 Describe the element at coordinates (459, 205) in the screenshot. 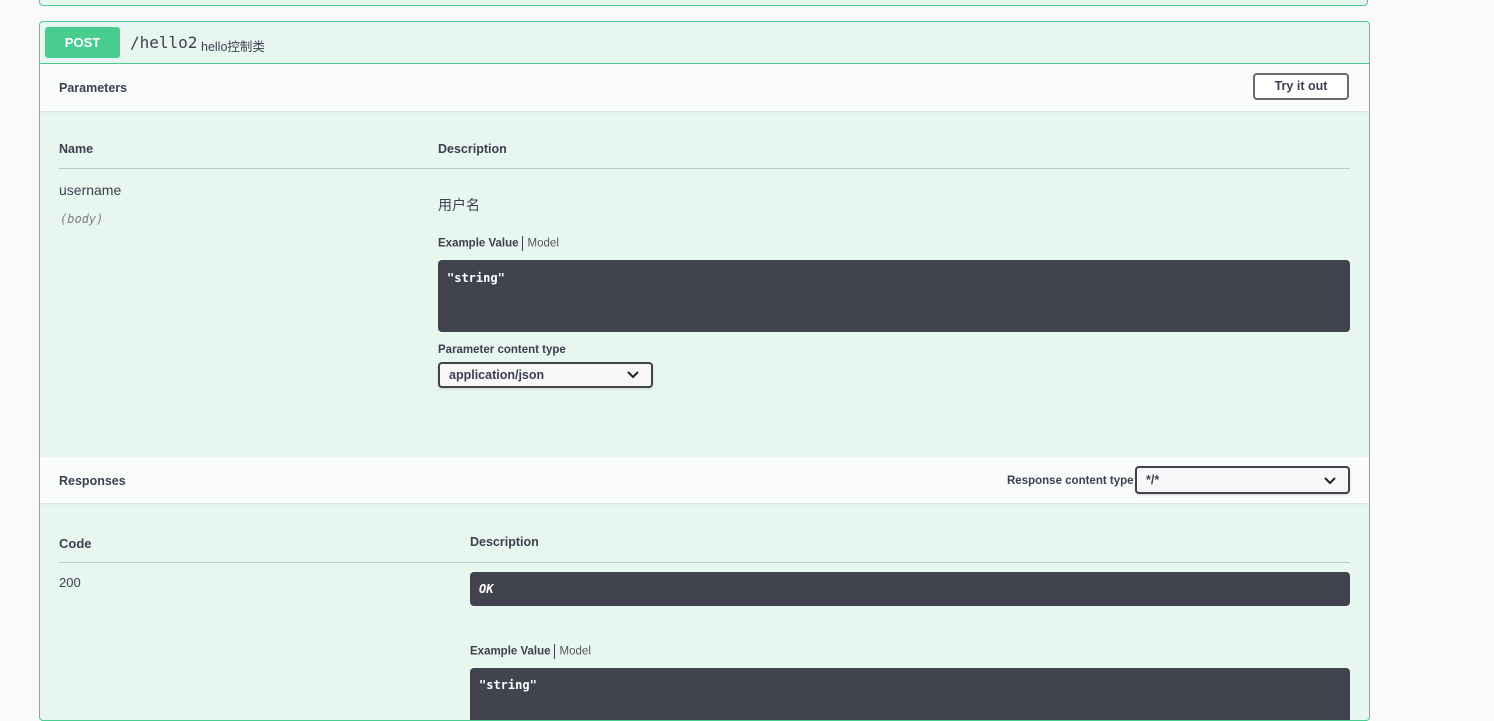

I see `param-description: 用户名` at that location.